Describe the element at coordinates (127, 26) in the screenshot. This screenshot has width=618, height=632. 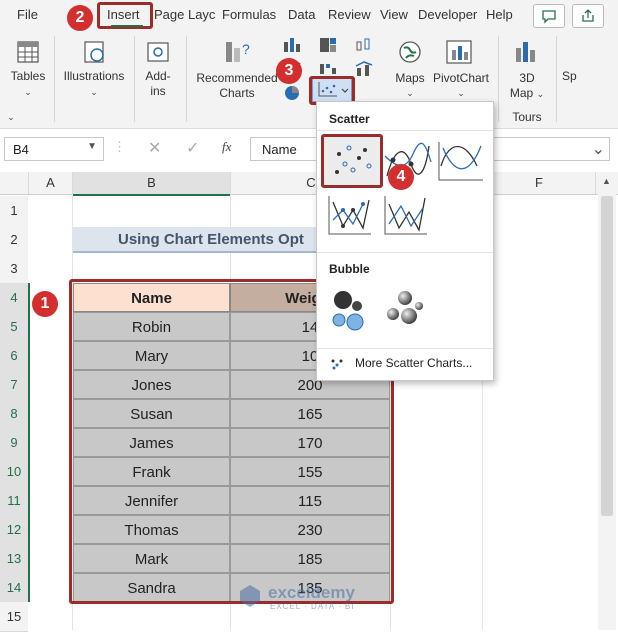
I see `insert-tab-underline` at that location.